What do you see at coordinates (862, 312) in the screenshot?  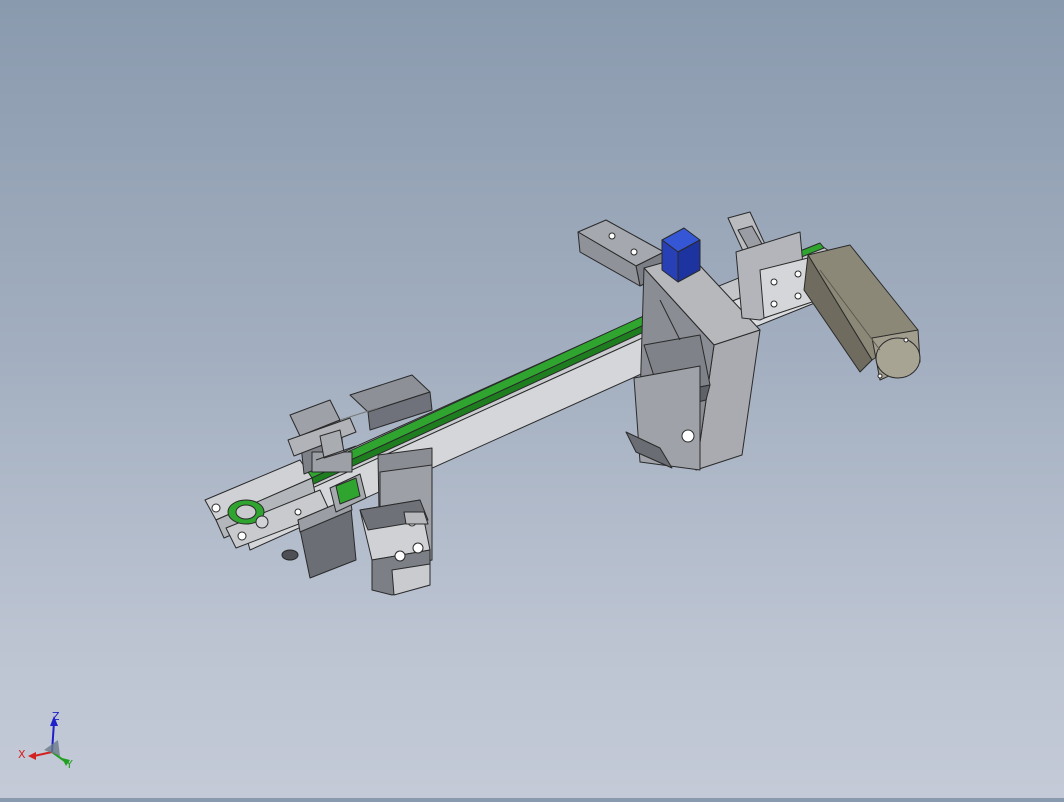 I see `stepper-motor` at bounding box center [862, 312].